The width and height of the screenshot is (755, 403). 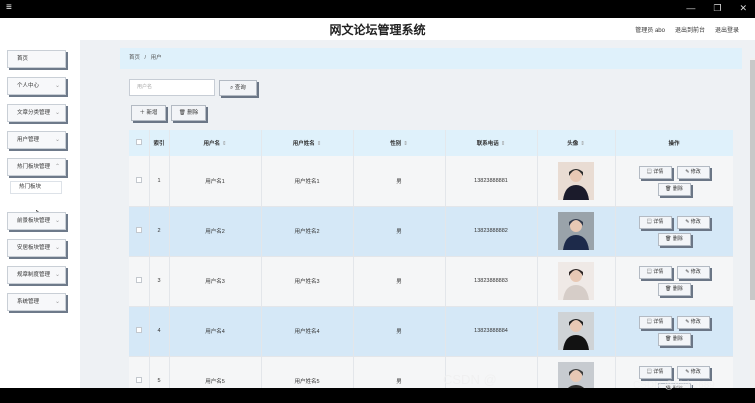 What do you see at coordinates (717, 8) in the screenshot?
I see `maximize-icon: ❐` at bounding box center [717, 8].